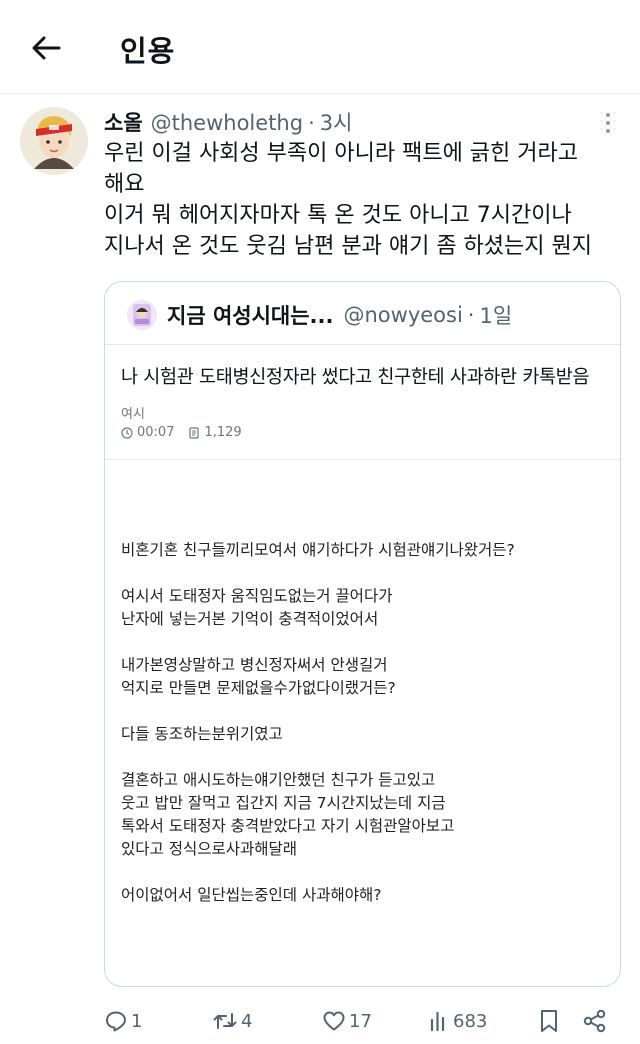 The height and width of the screenshot is (1044, 640). What do you see at coordinates (251, 895) in the screenshot?
I see `post-body-line: 어이없어서 일단씹는중인데 사과해야해?` at bounding box center [251, 895].